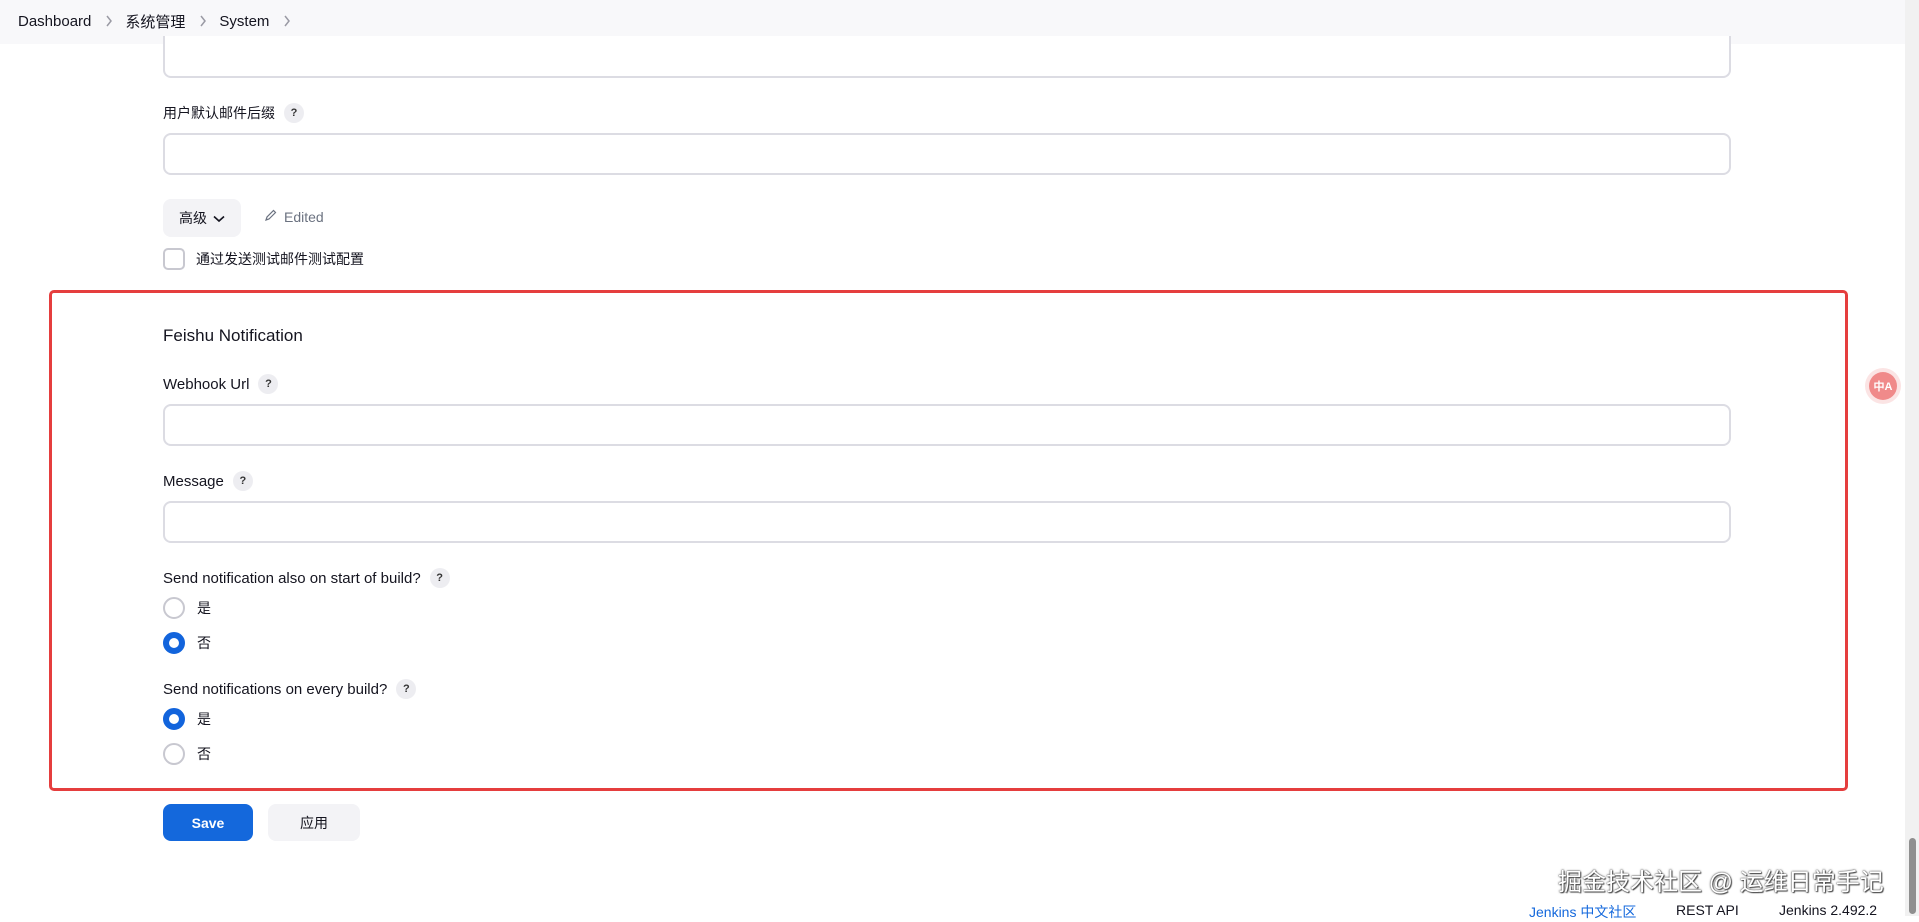 The image size is (1919, 922). I want to click on pencil-icon, so click(271, 216).